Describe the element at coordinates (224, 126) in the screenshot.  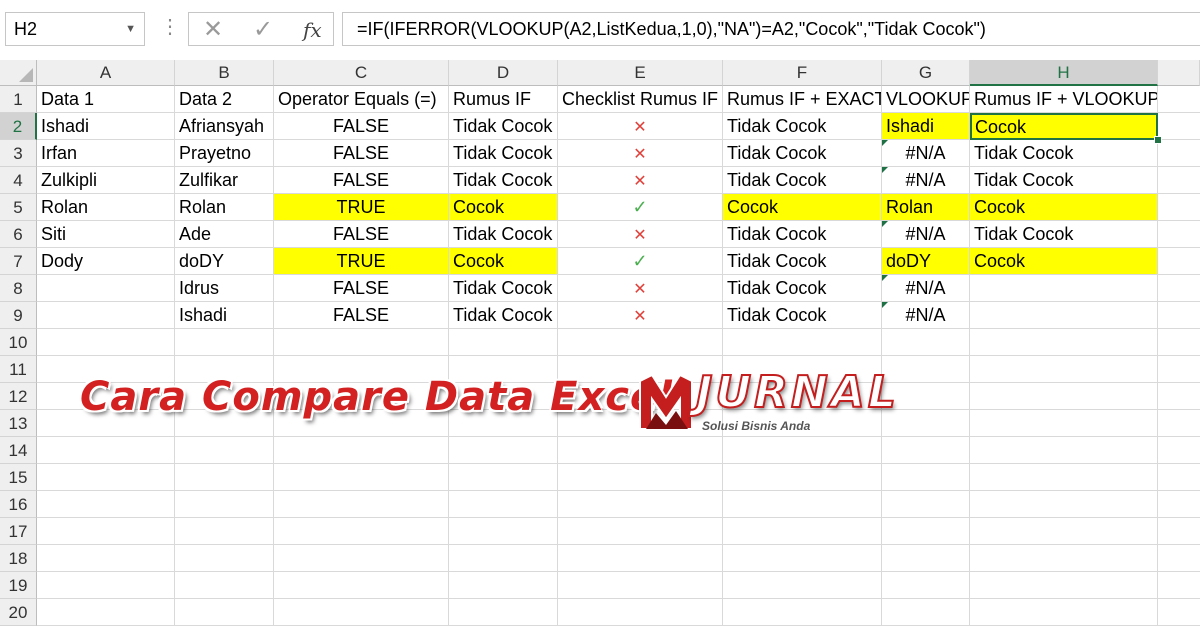
I see `cell-b2: Afriansyah` at that location.